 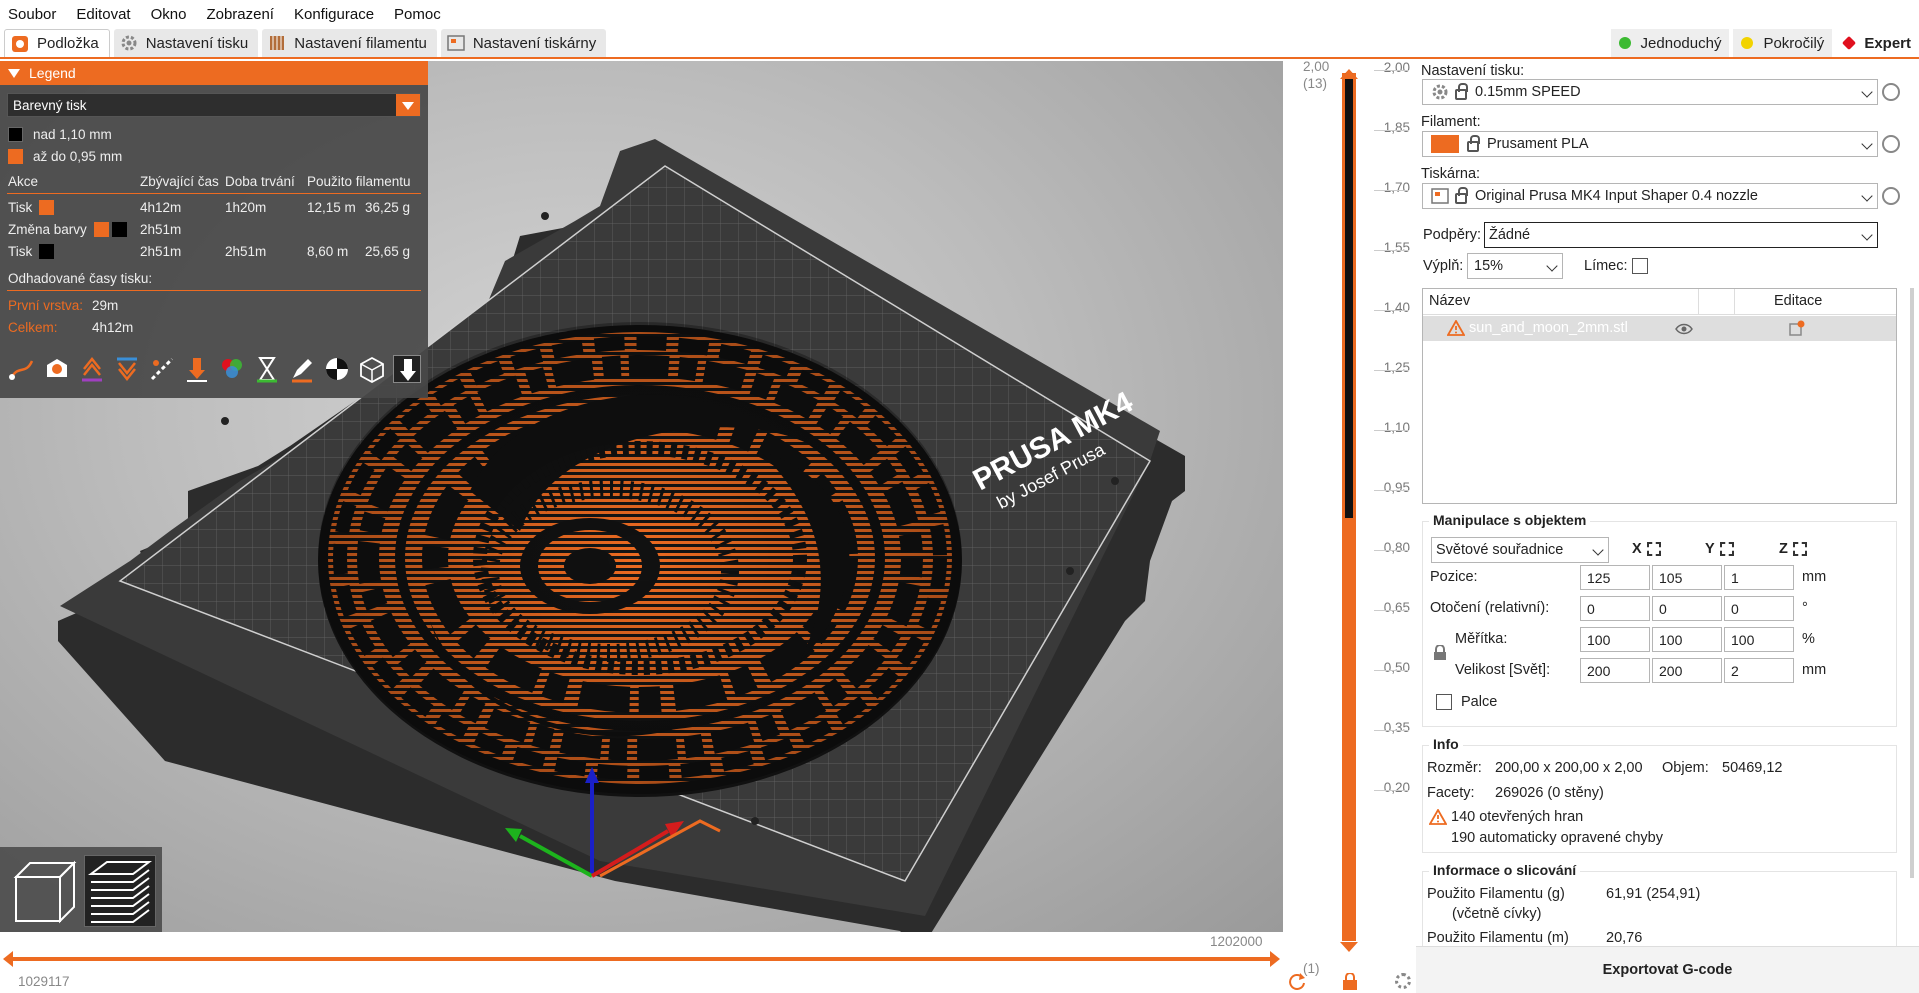 What do you see at coordinates (1684, 329) in the screenshot?
I see `eye-icon` at bounding box center [1684, 329].